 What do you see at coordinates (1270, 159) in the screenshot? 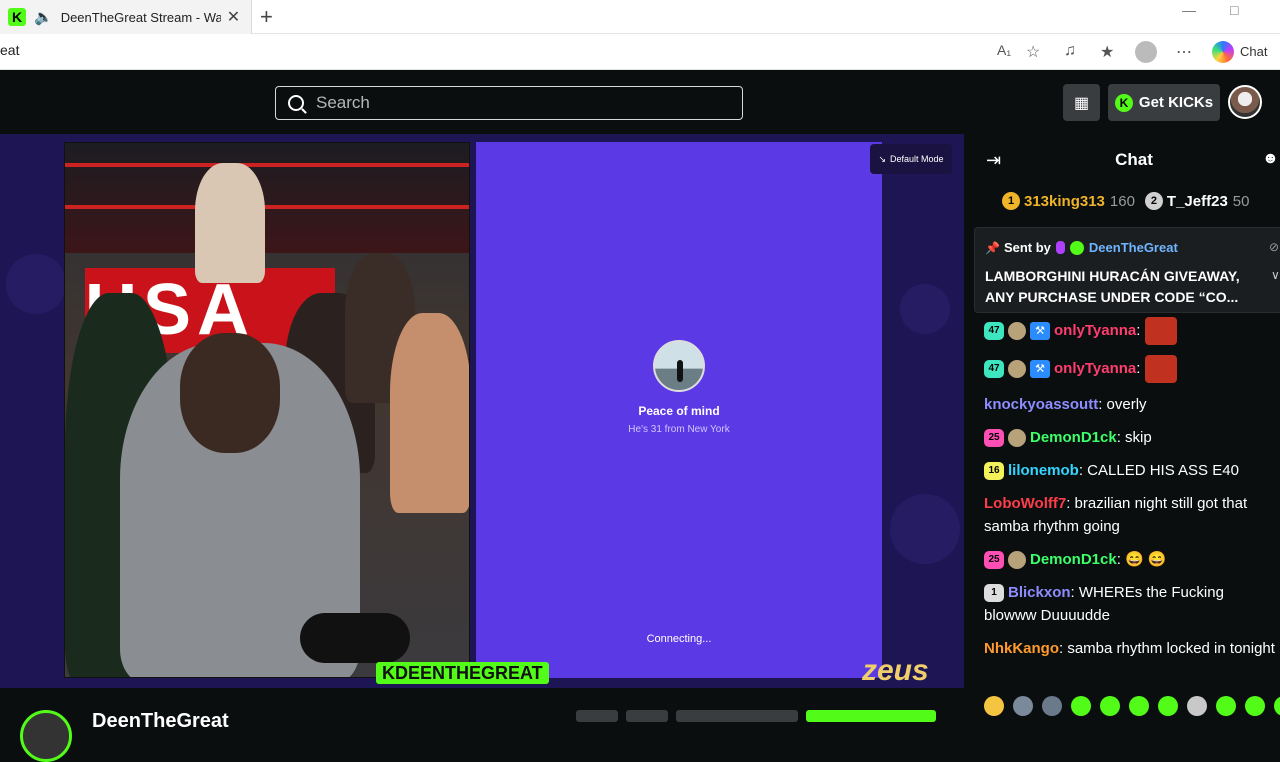
I see `users-icon: ☻` at bounding box center [1270, 159].